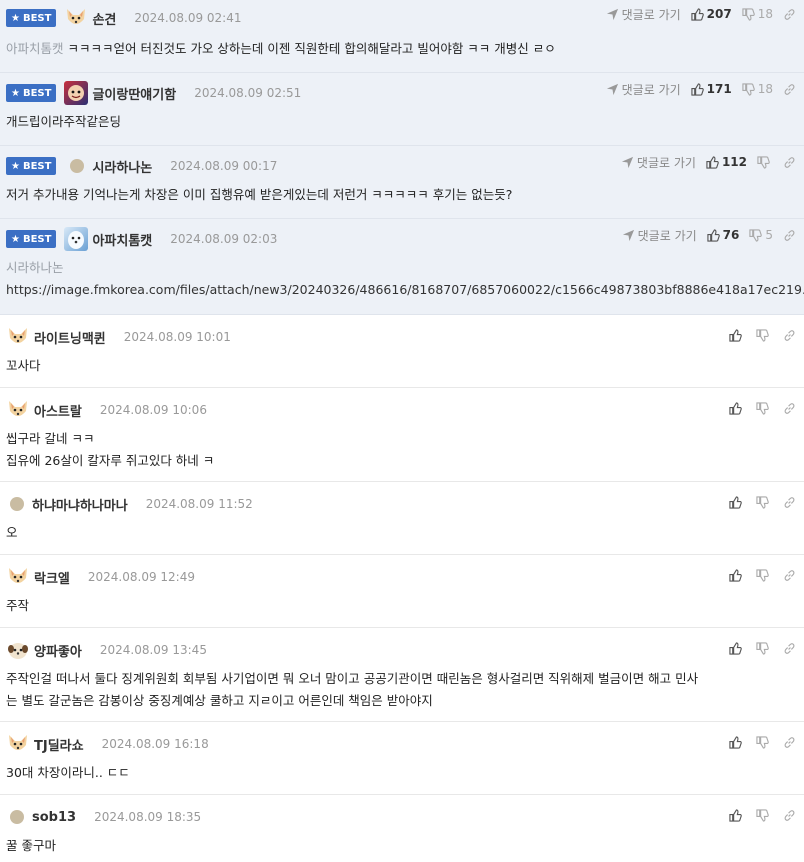  Describe the element at coordinates (58, 650) in the screenshot. I see `nickname: 양파좋아` at that location.